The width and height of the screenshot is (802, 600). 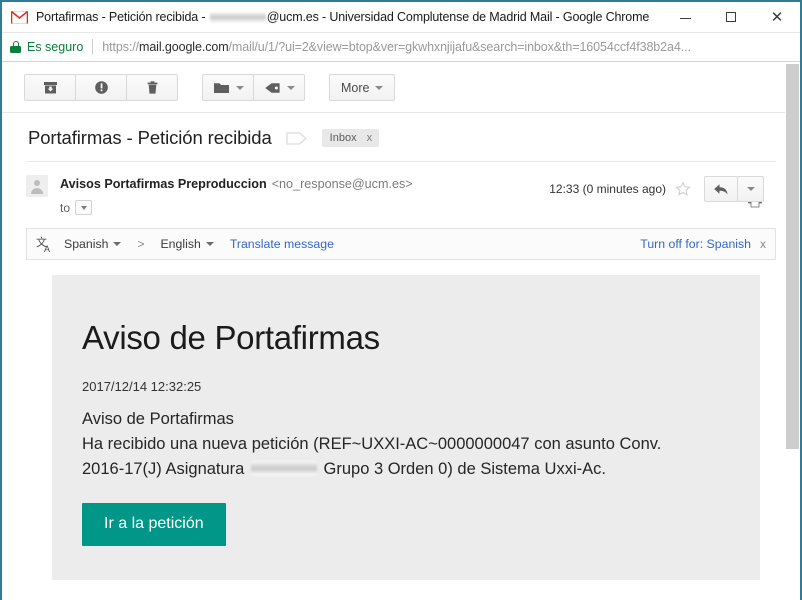 I want to click on report-spam-button, so click(x=101, y=87).